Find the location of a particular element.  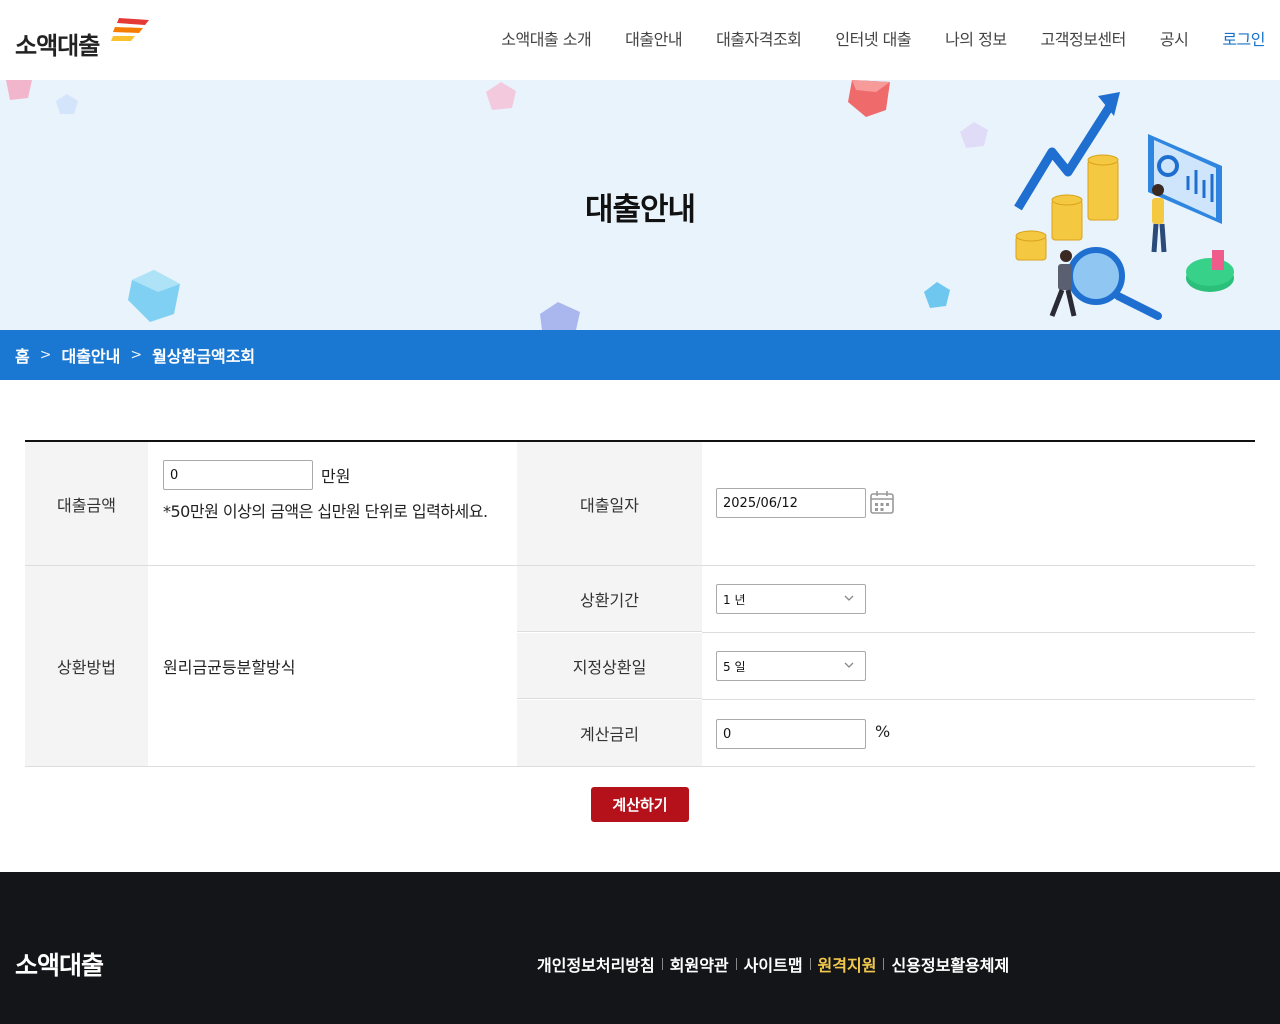

nav-internet-loan: 인터넷 대출 is located at coordinates (873, 38).